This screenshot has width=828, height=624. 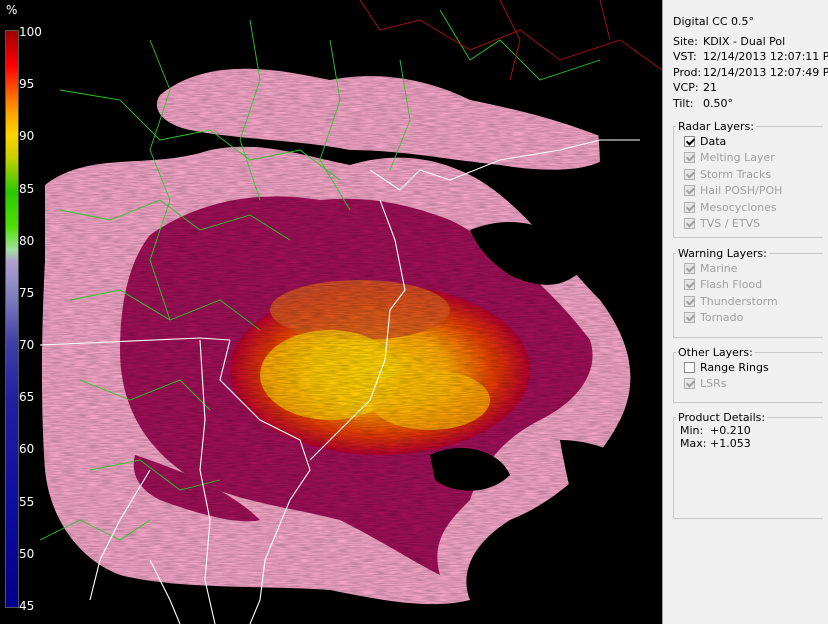 What do you see at coordinates (24, 312) in the screenshot?
I see `color-scale: % 100 95 90 85 80 75 70 65 60 55 50 45` at bounding box center [24, 312].